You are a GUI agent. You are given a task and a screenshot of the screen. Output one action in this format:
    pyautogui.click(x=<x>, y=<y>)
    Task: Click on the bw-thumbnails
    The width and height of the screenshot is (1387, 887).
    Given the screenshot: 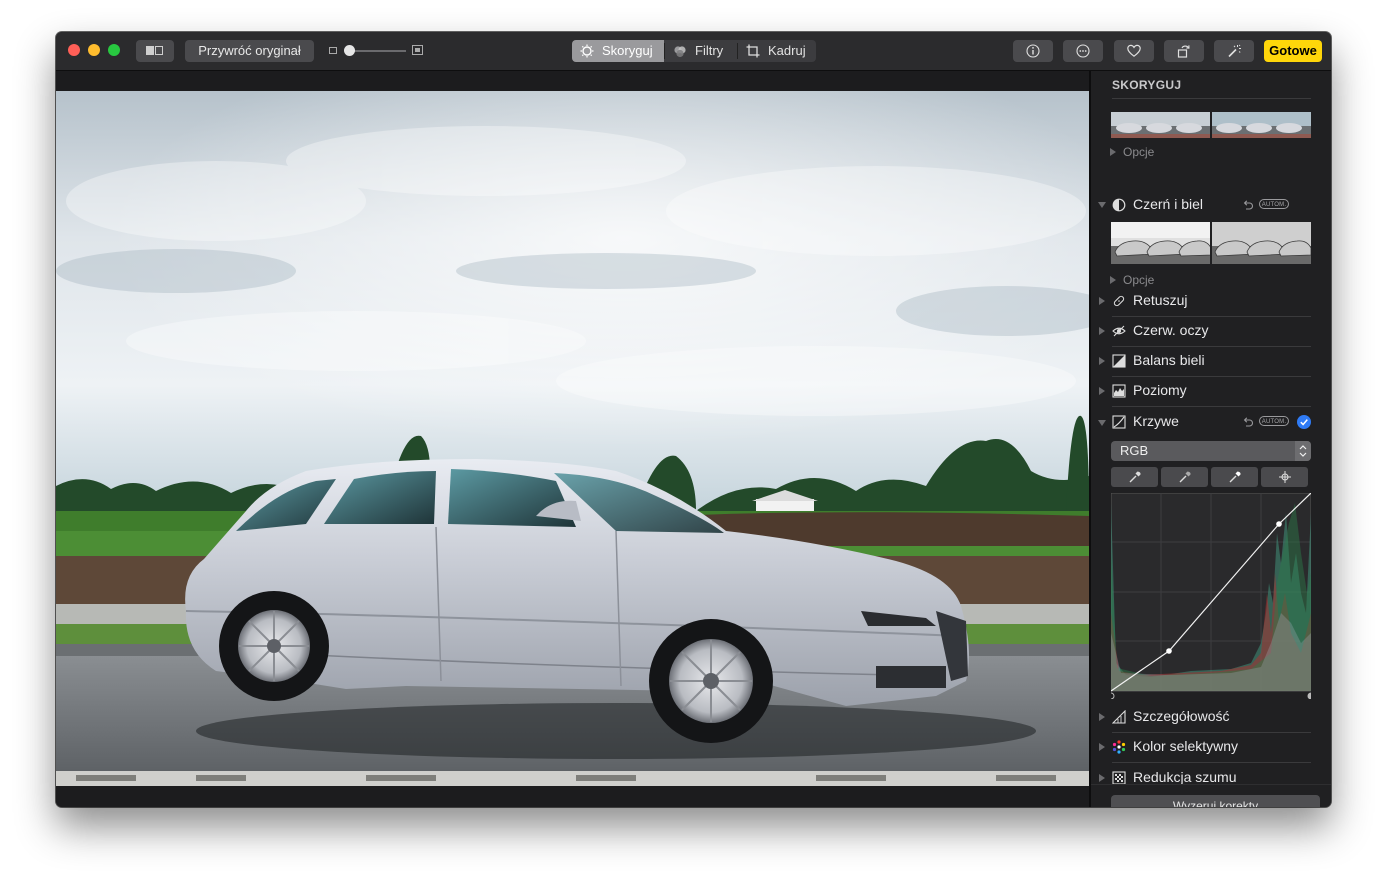 What is the action you would take?
    pyautogui.click(x=1211, y=243)
    